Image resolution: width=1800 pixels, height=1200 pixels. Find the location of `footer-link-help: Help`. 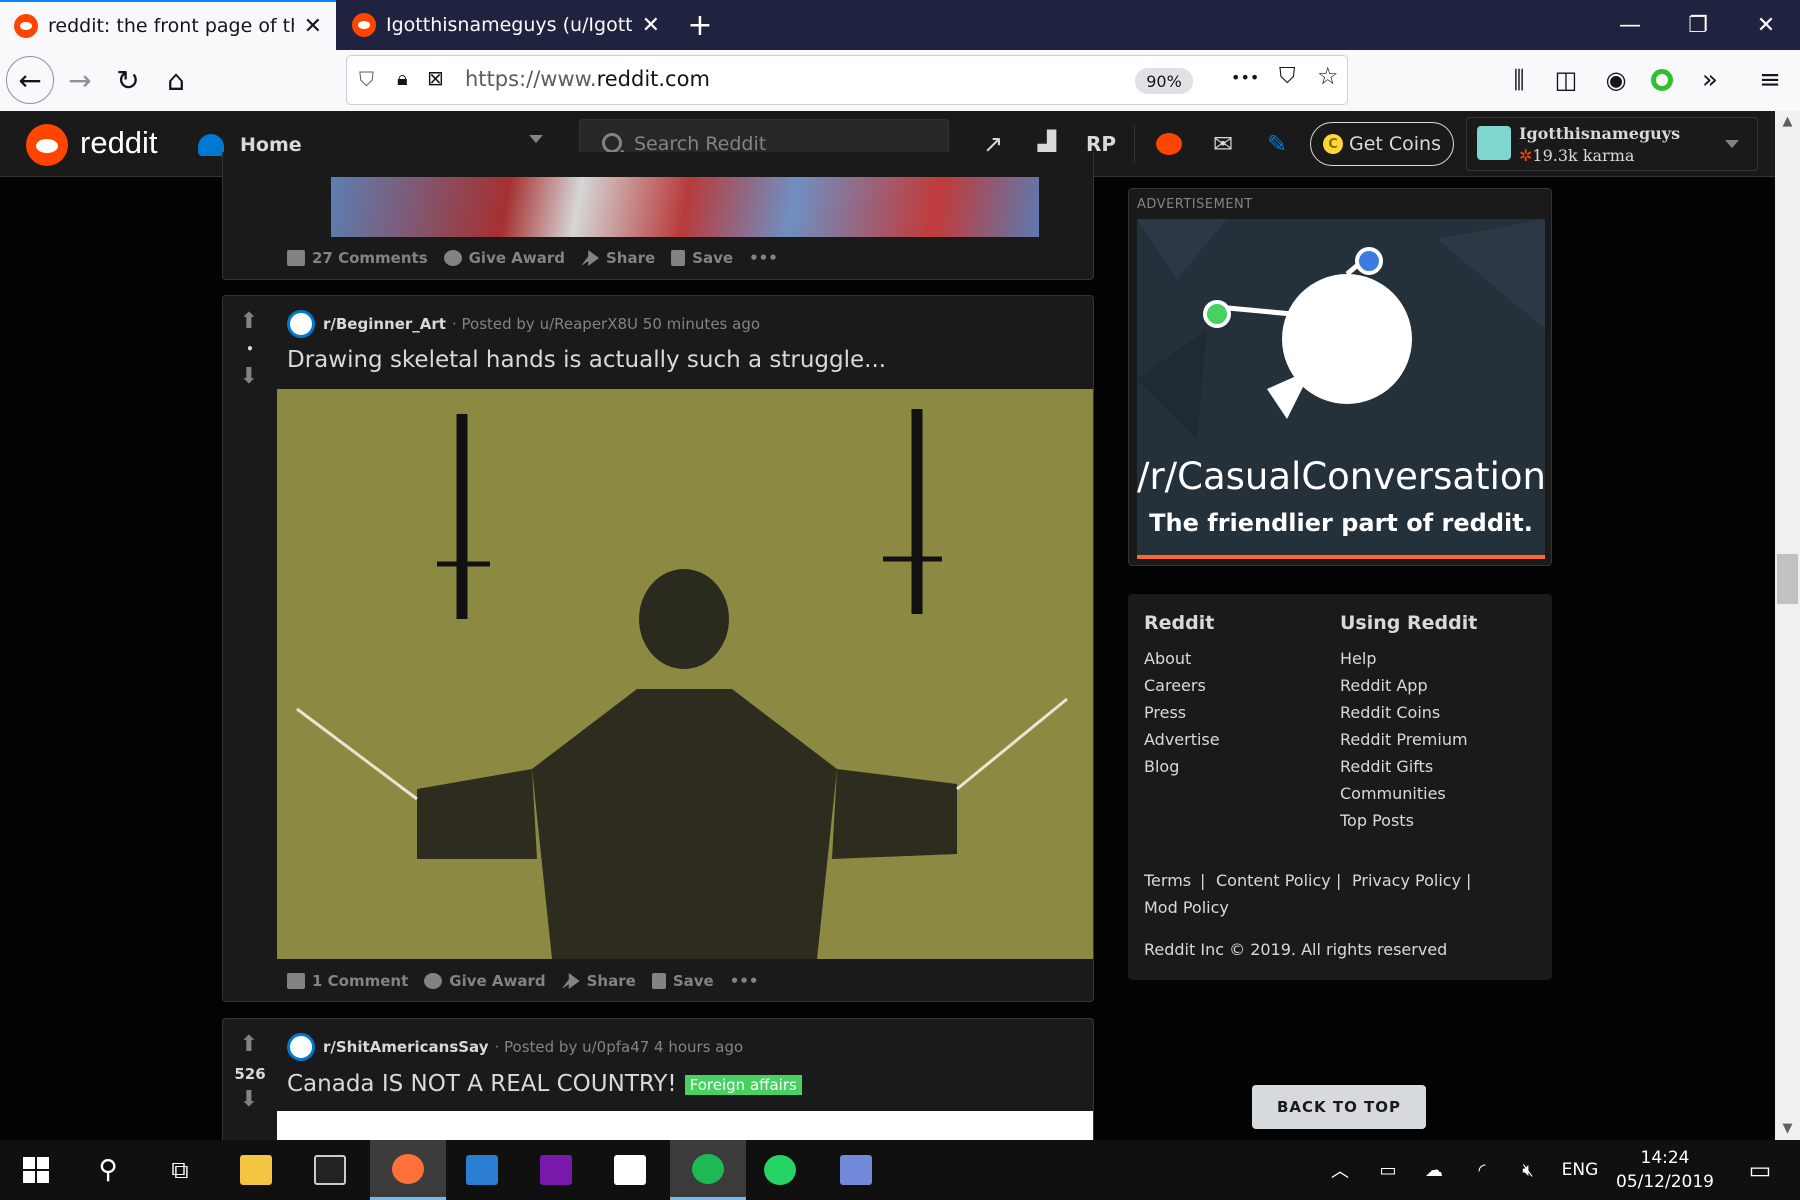

footer-link-help: Help is located at coordinates (1358, 658).